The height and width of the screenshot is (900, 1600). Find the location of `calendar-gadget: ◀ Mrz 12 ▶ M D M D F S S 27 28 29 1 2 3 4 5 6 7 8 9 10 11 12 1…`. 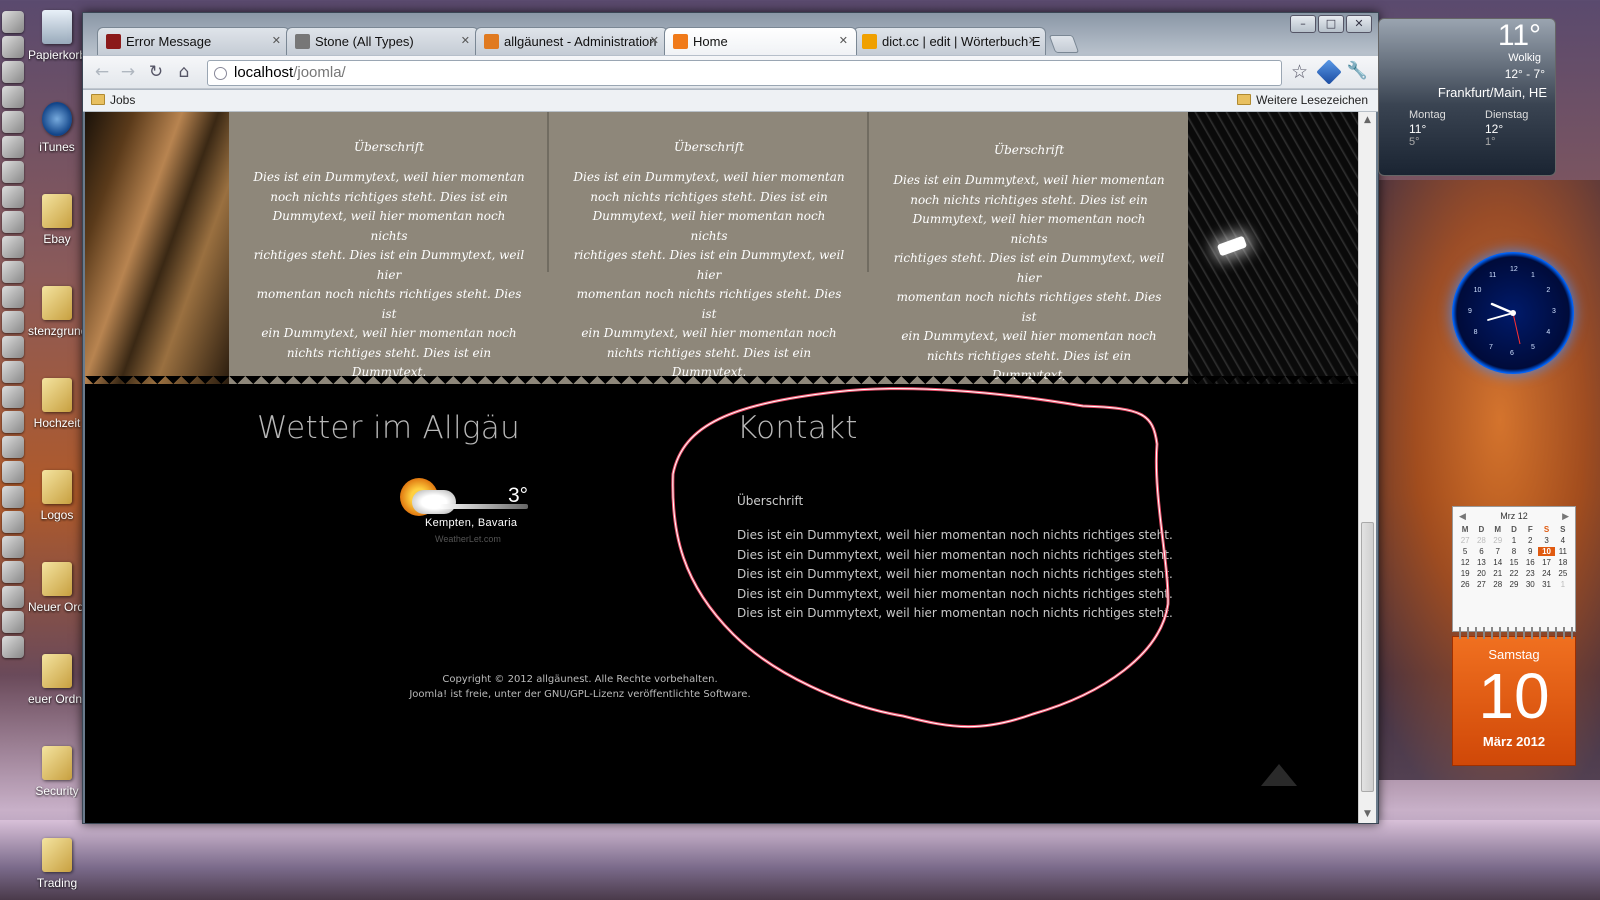

calendar-gadget: ◀ Mrz 12 ▶ M D M D F S S 27 28 29 1 2 3 4 5 6 7 8 9 10 11 12 1… is located at coordinates (1514, 569).